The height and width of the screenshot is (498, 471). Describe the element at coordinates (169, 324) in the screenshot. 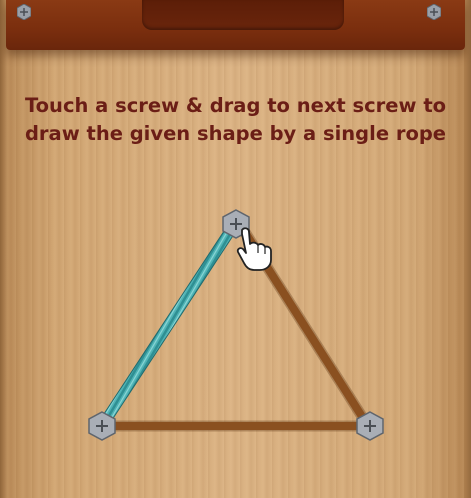

I see `rope-segment` at that location.